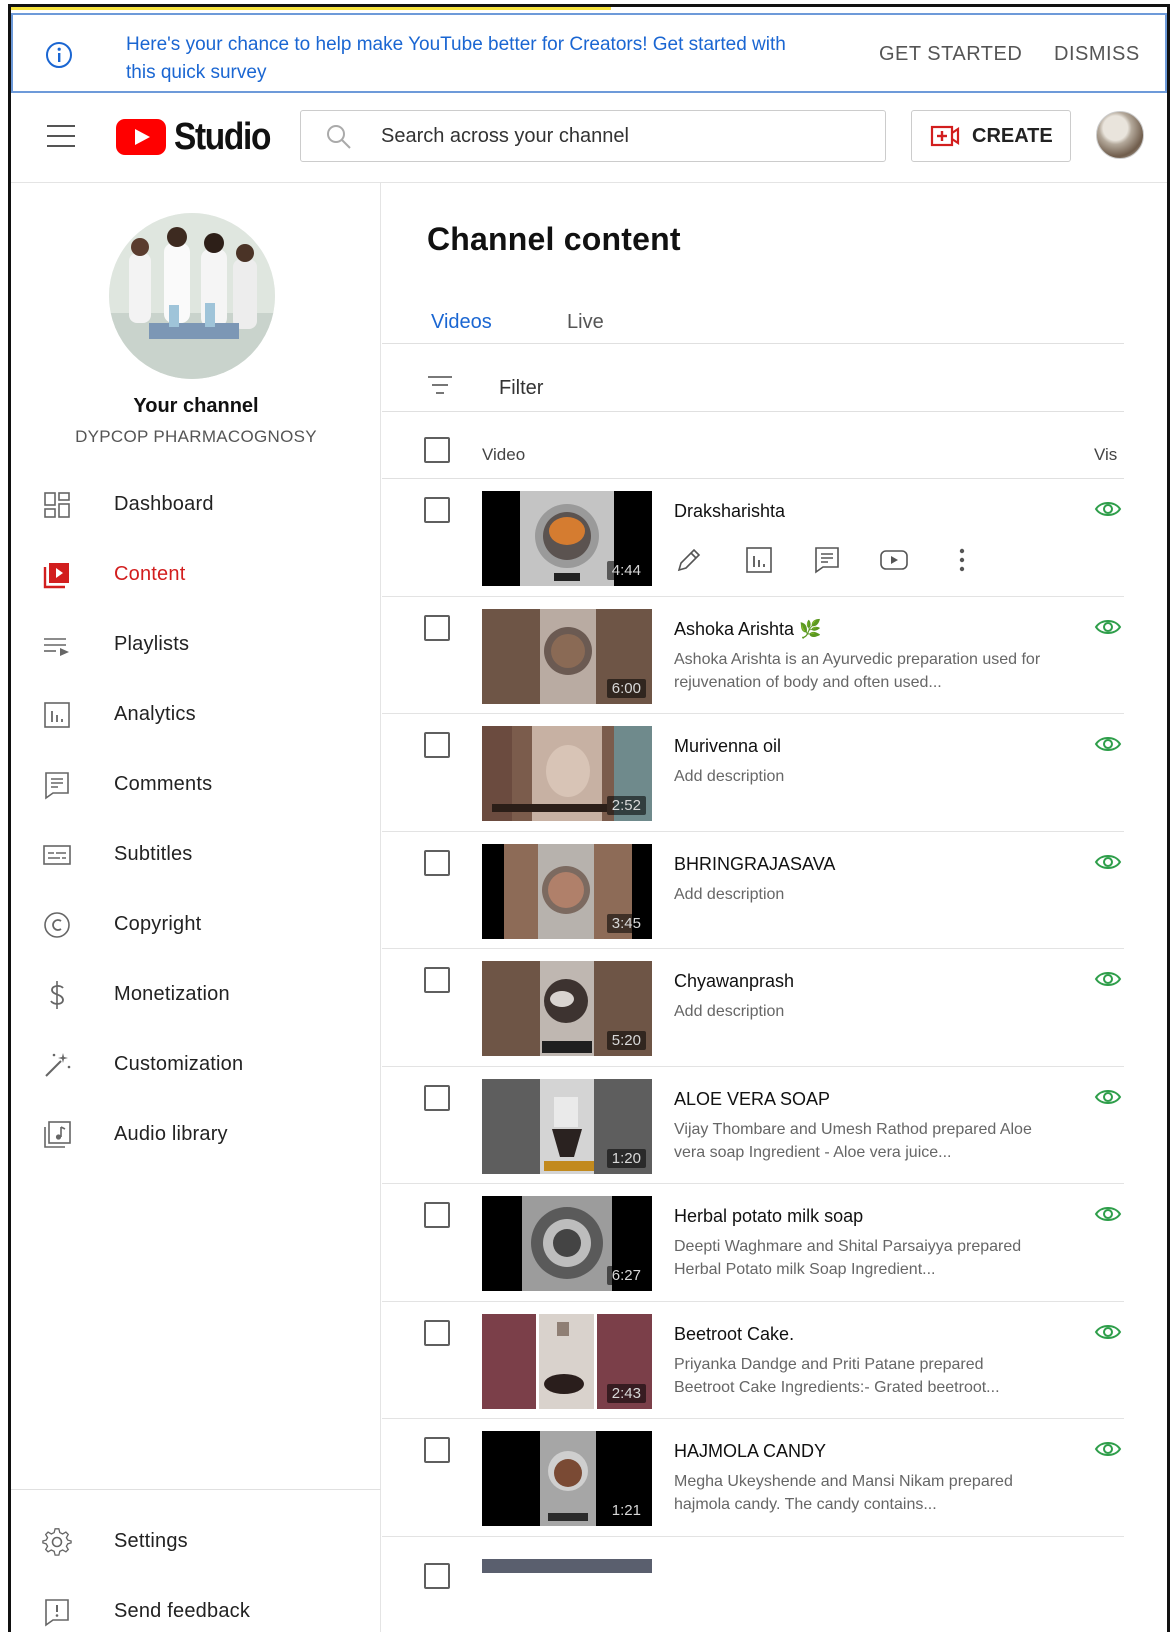 The image size is (1176, 1632). What do you see at coordinates (196, 574) in the screenshot?
I see `sidebar-item-content: Content` at bounding box center [196, 574].